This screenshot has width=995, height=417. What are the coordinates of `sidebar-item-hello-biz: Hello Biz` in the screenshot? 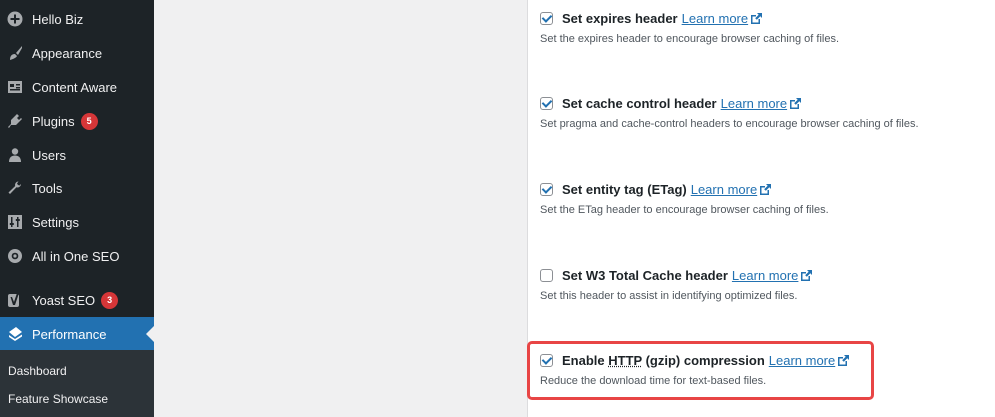 It's located at (77, 19).